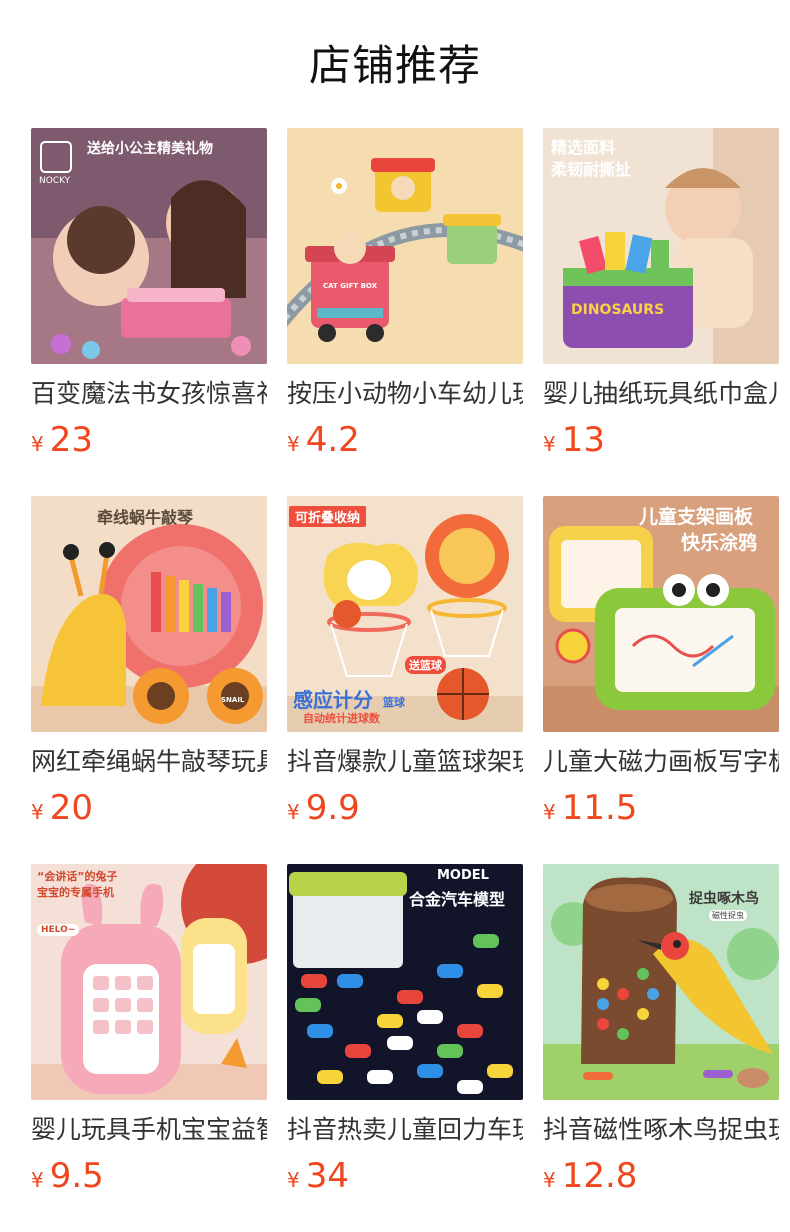  Describe the element at coordinates (661, 982) in the screenshot. I see `product-image: 捉虫啄木鸟 磁性捉虫` at that location.